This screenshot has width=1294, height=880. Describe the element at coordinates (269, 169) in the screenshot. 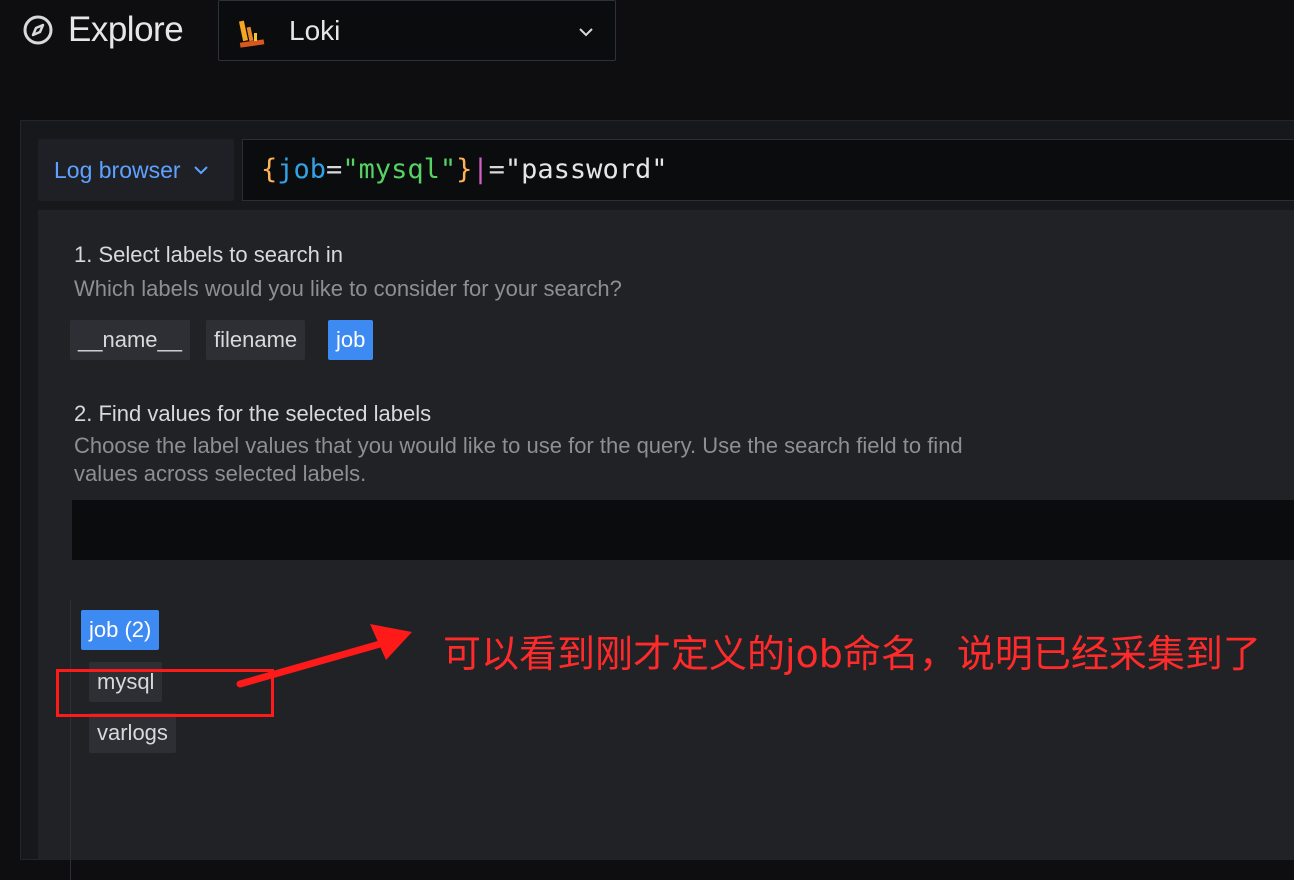

I see `query-token-open-brace: {` at that location.